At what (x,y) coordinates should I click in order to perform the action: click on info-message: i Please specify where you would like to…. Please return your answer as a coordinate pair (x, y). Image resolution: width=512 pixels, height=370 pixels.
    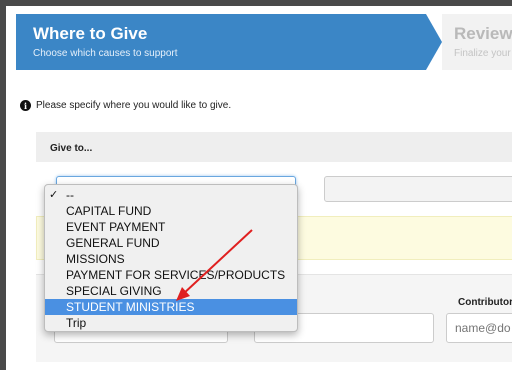
    Looking at the image, I should click on (125, 105).